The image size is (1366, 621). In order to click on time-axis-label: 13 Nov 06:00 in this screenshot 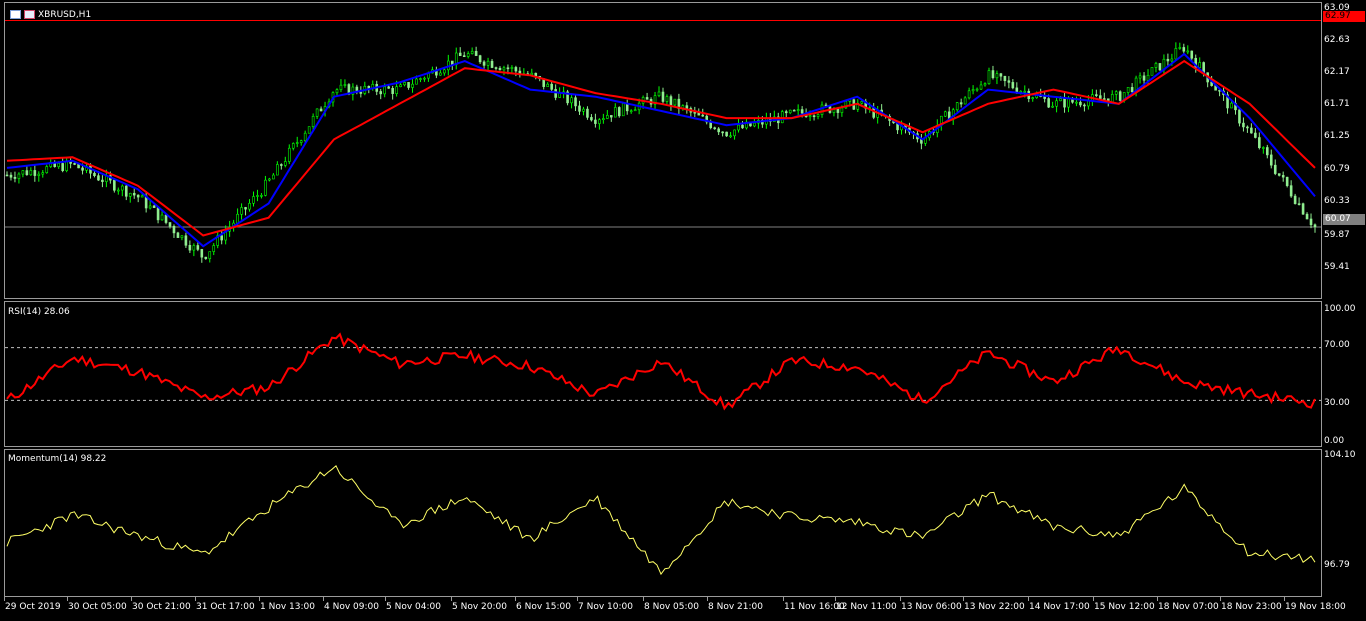, I will do `click(931, 607)`.